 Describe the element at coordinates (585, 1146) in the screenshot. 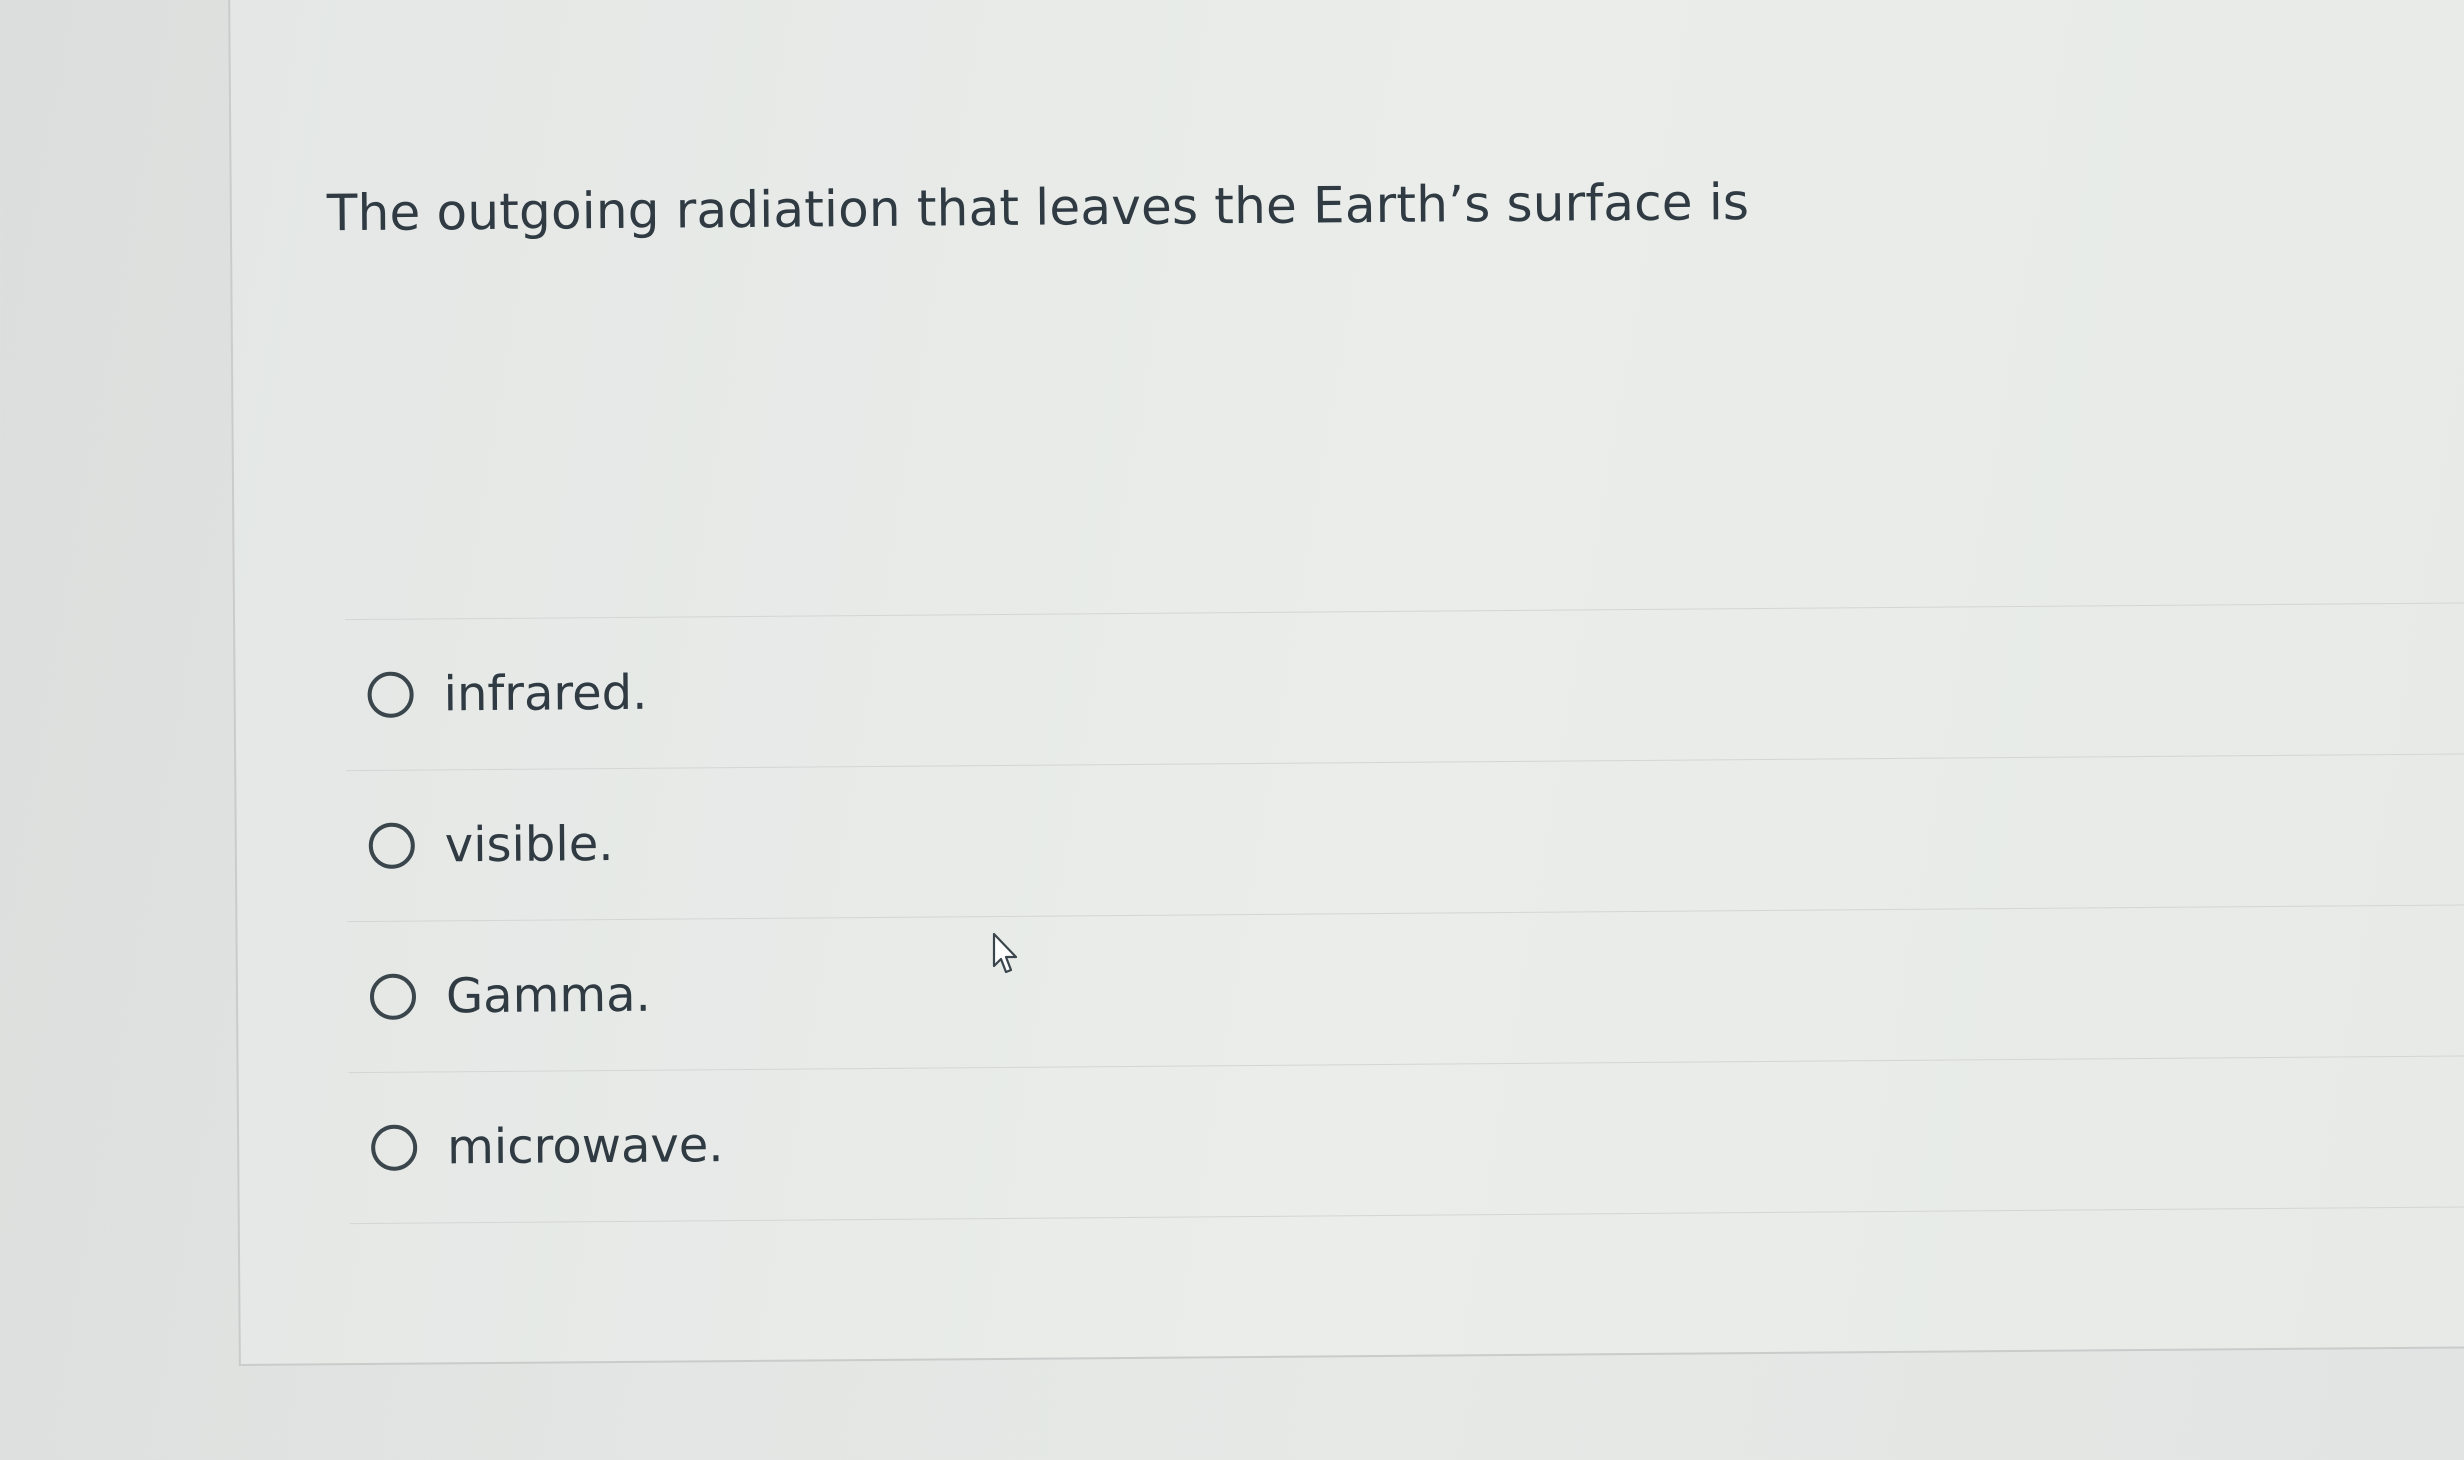

I see `answer-label: microwave.` at that location.